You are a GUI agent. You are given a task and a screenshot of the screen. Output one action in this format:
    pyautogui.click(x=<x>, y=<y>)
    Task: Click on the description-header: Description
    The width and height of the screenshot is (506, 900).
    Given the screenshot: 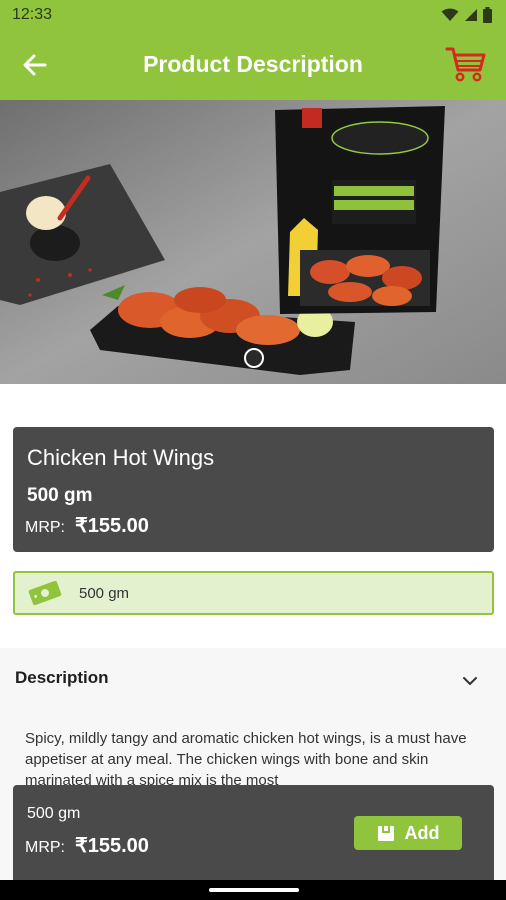 What is the action you would take?
    pyautogui.click(x=253, y=679)
    